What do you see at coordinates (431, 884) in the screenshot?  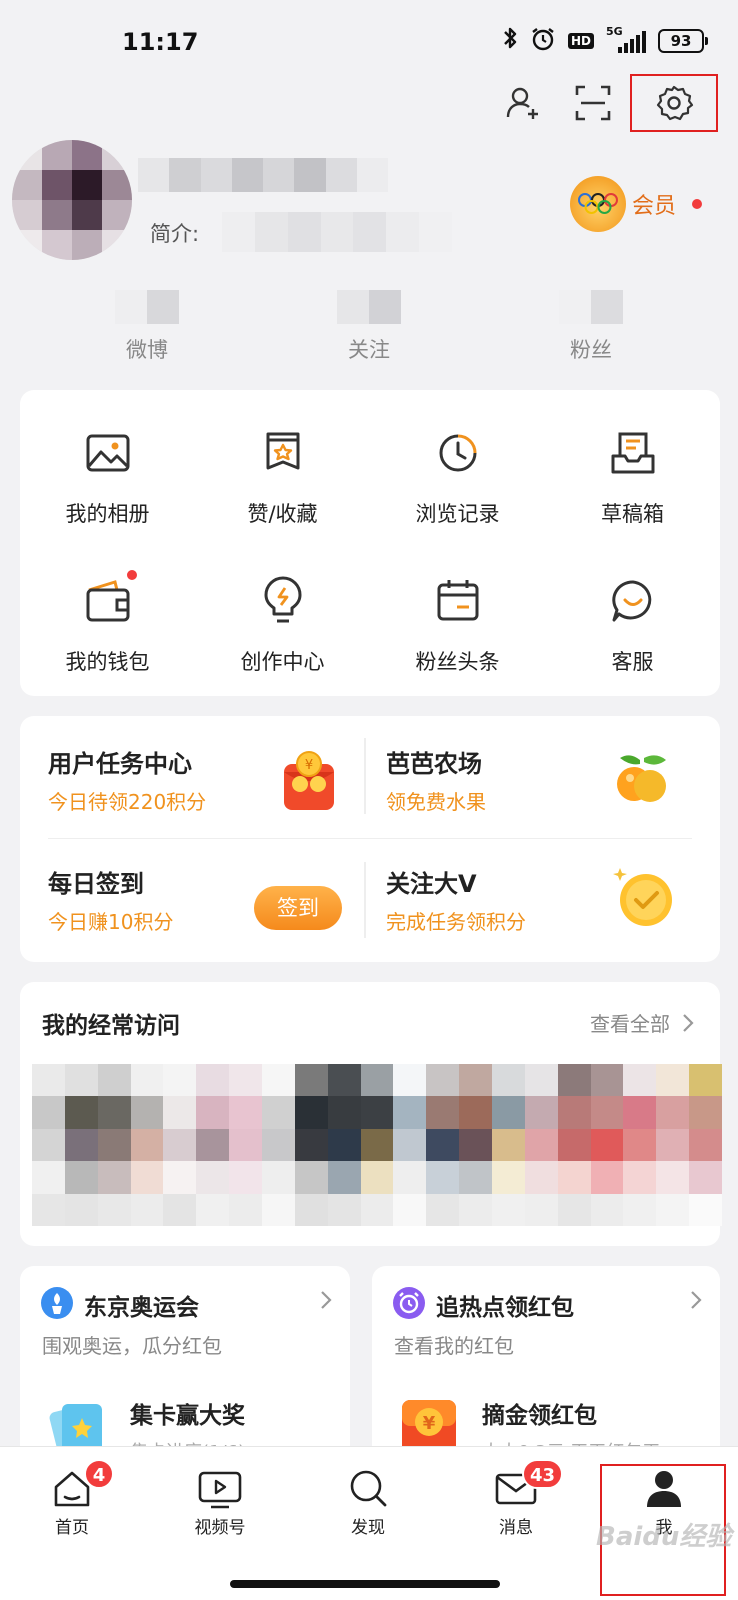 I see `task-title: 关注大V` at bounding box center [431, 884].